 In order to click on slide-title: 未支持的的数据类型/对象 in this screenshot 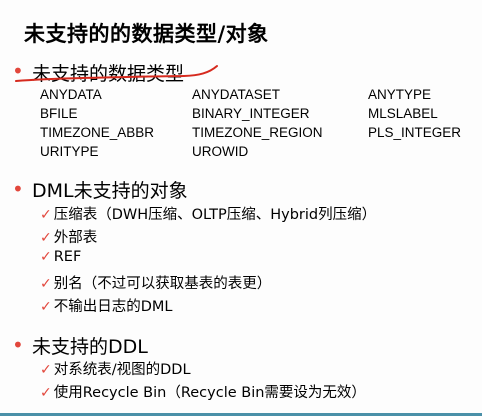, I will do `click(146, 34)`.